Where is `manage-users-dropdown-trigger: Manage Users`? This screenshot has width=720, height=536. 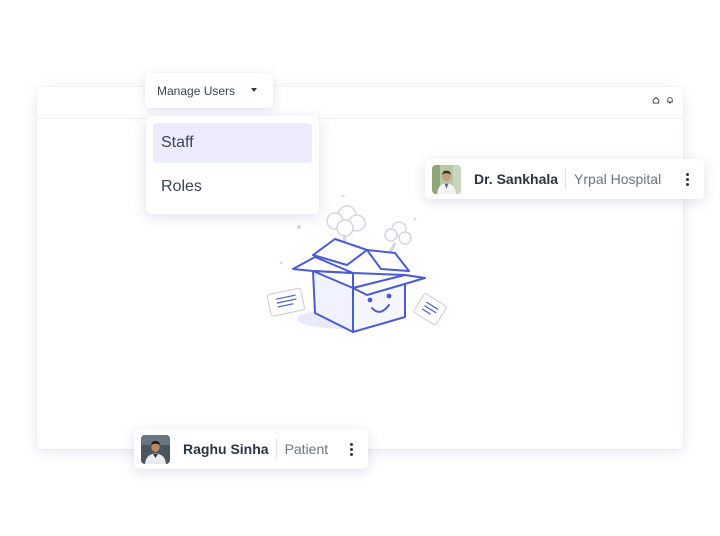 manage-users-dropdown-trigger: Manage Users is located at coordinates (209, 90).